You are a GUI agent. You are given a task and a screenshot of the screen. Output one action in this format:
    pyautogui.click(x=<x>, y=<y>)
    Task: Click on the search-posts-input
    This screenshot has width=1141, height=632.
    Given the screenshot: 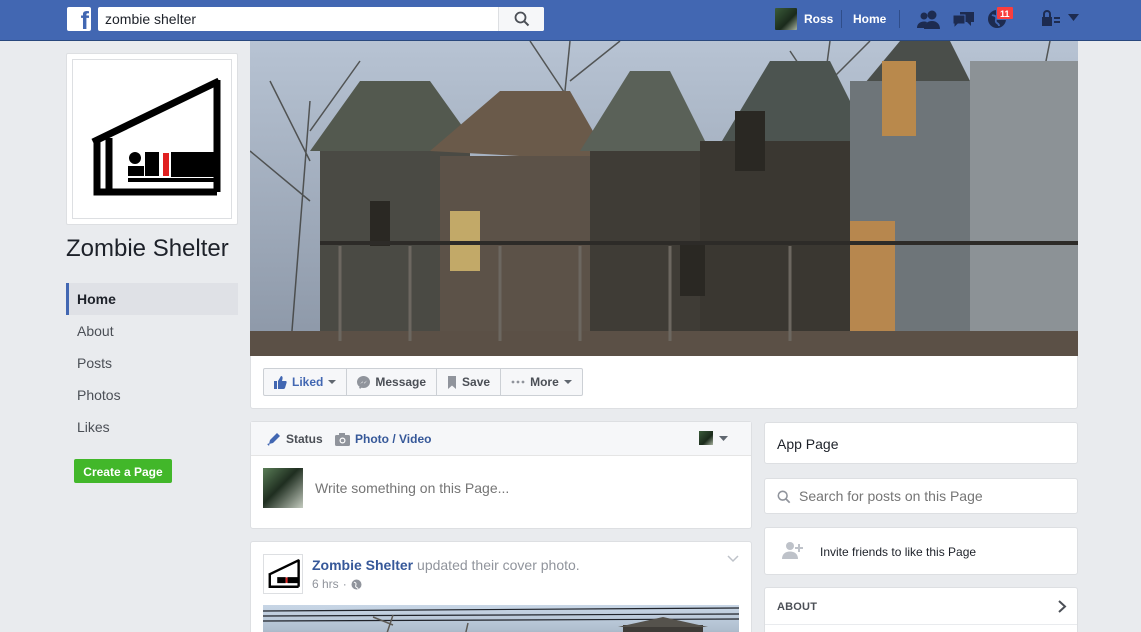 What is the action you would take?
    pyautogui.click(x=934, y=496)
    